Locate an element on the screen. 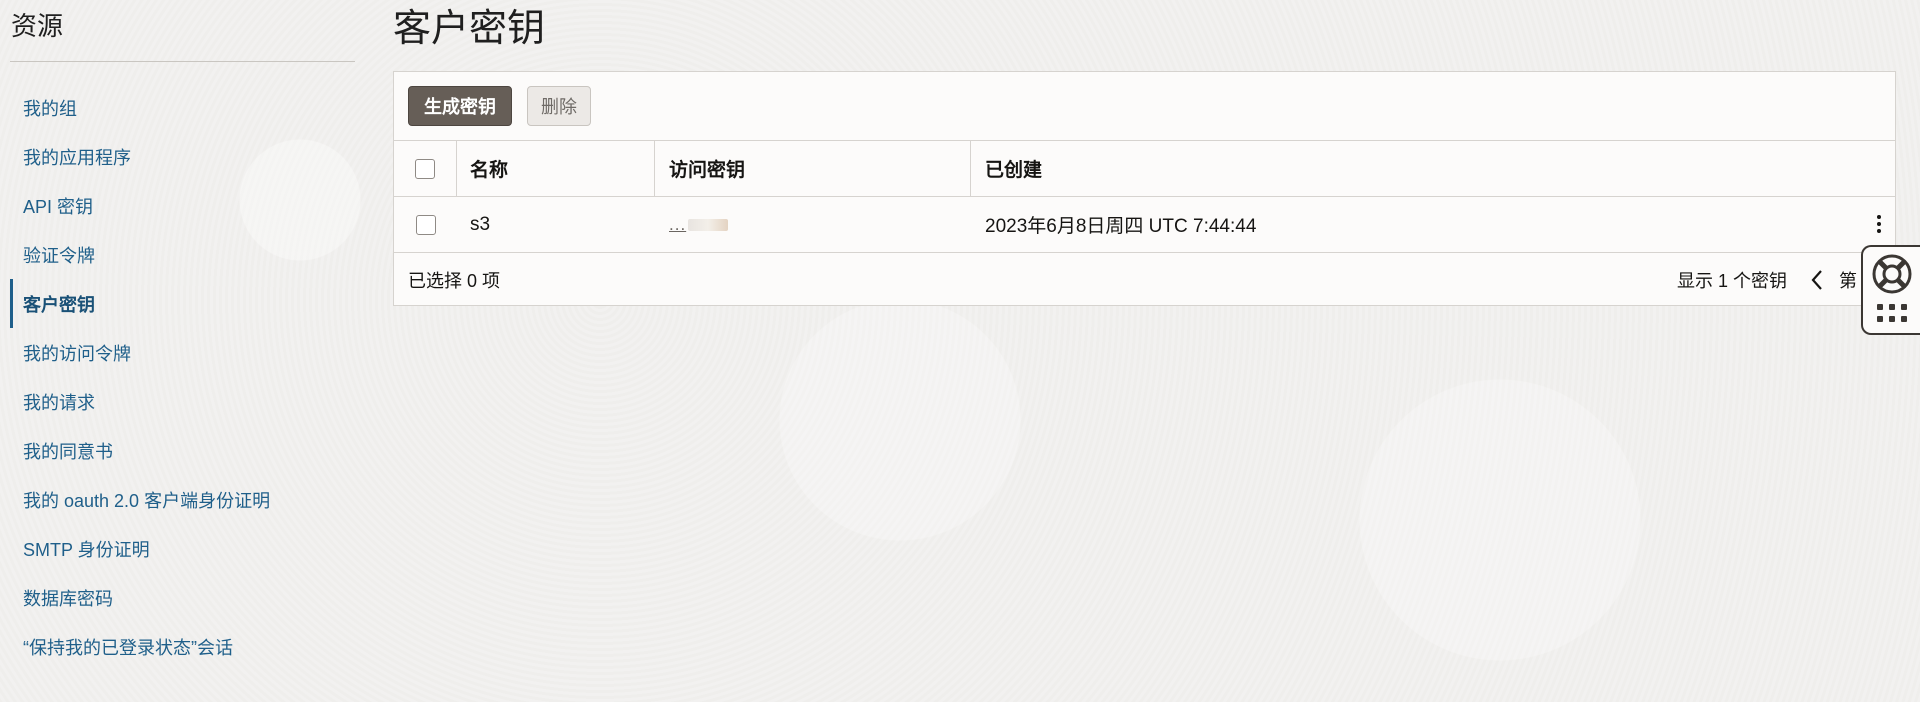 The image size is (1920, 702). select-all-checkbox is located at coordinates (425, 168).